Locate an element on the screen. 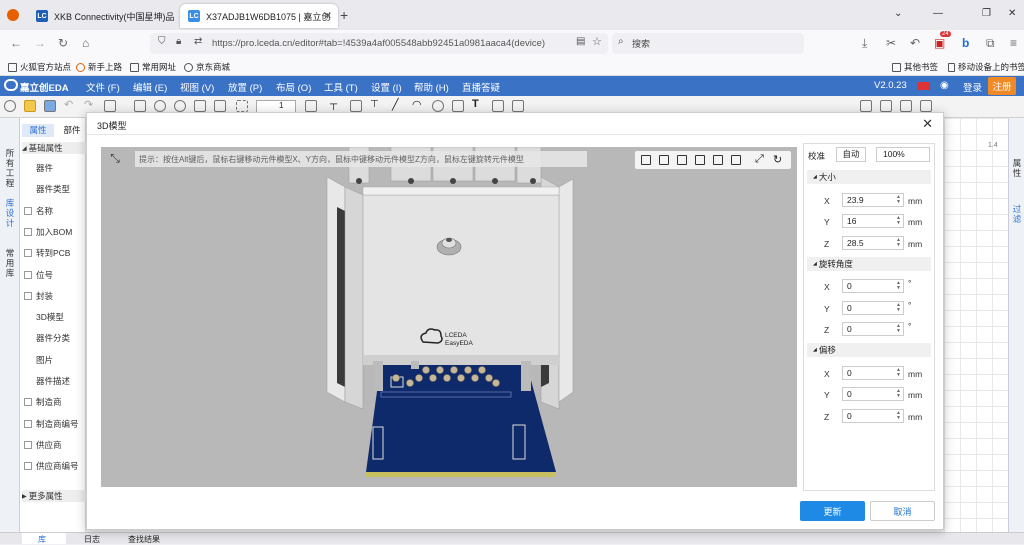  tab-filter: 过滤 is located at coordinates (1017, 214).